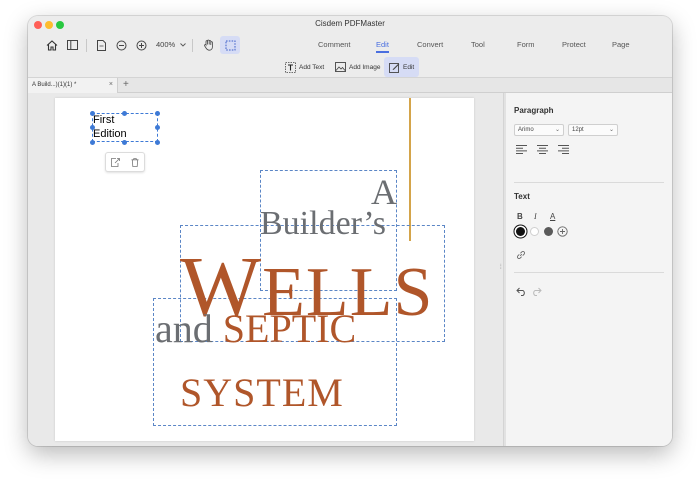 The image size is (700, 484). What do you see at coordinates (125, 162) in the screenshot?
I see `text-box-mini-toolbar` at bounding box center [125, 162].